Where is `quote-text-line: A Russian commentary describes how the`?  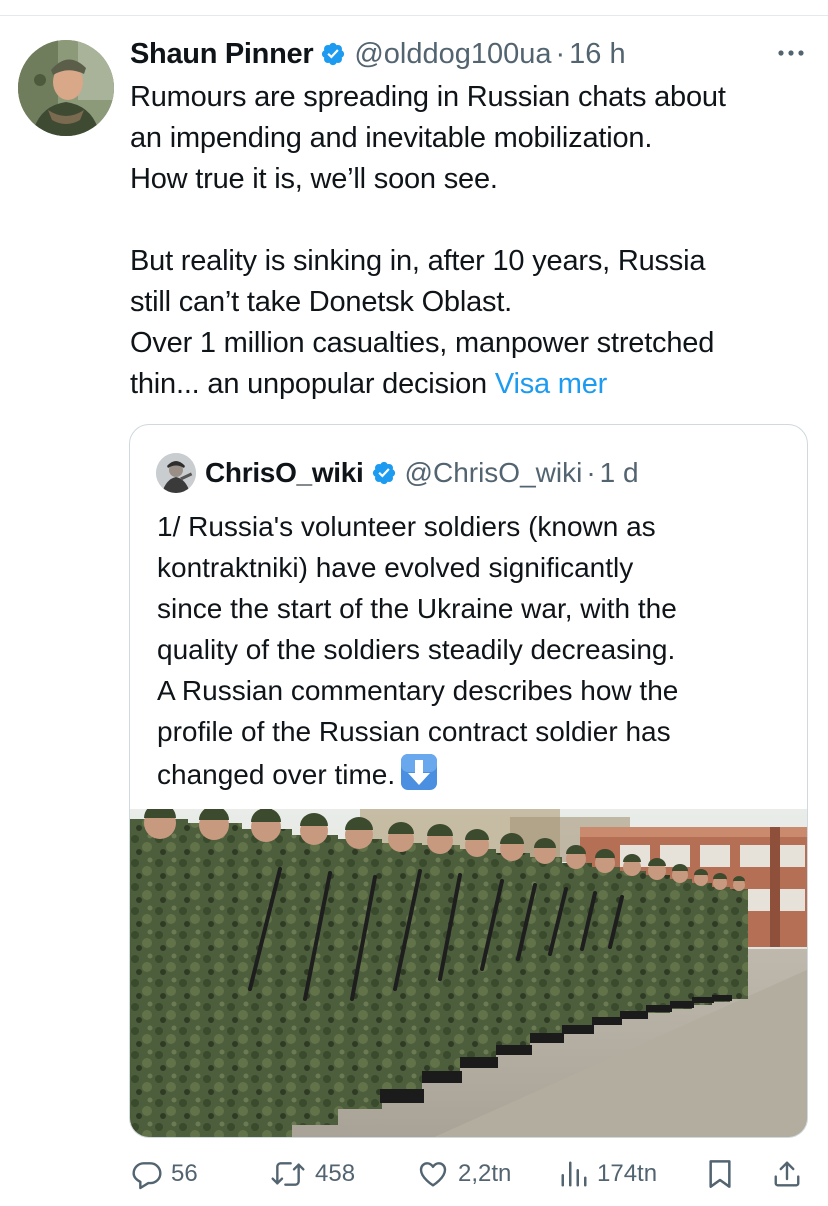
quote-text-line: A Russian commentary describes how the is located at coordinates (418, 690).